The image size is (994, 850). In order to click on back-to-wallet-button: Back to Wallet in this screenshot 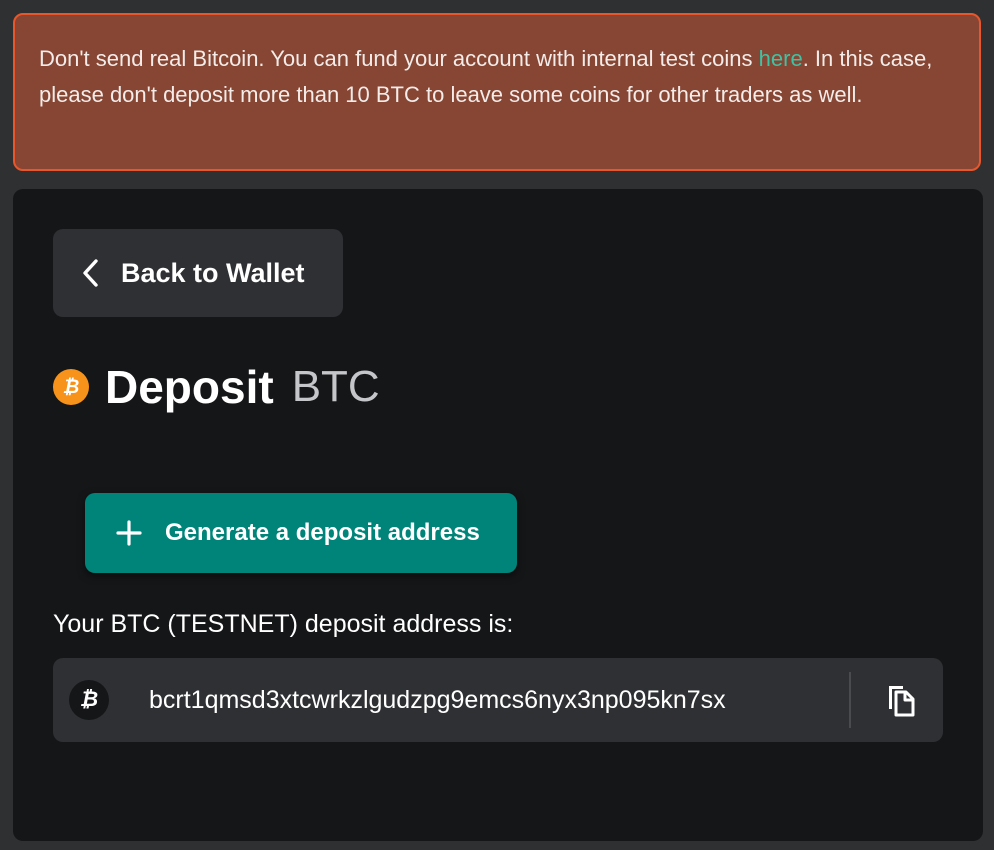, I will do `click(198, 273)`.